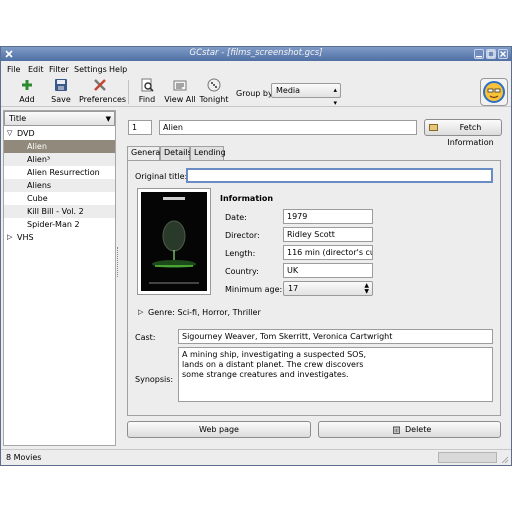  What do you see at coordinates (13, 69) in the screenshot?
I see `menu-file: File` at bounding box center [13, 69].